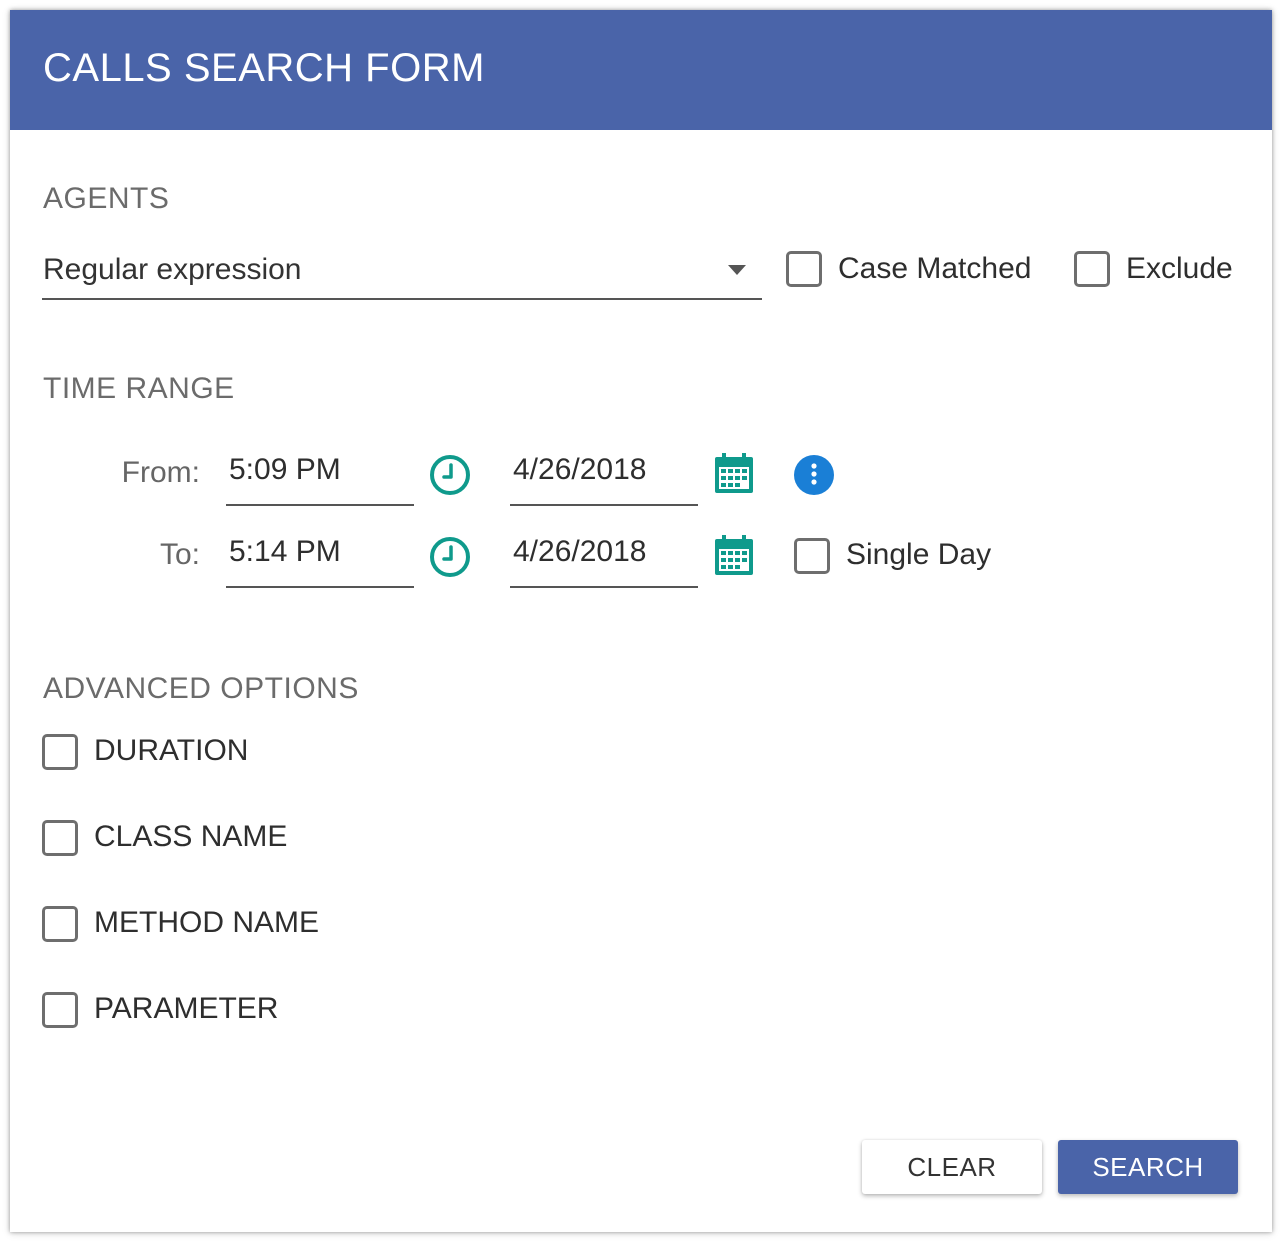 The image size is (1282, 1242). Describe the element at coordinates (60, 838) in the screenshot. I see `class-name-checkbox` at that location.